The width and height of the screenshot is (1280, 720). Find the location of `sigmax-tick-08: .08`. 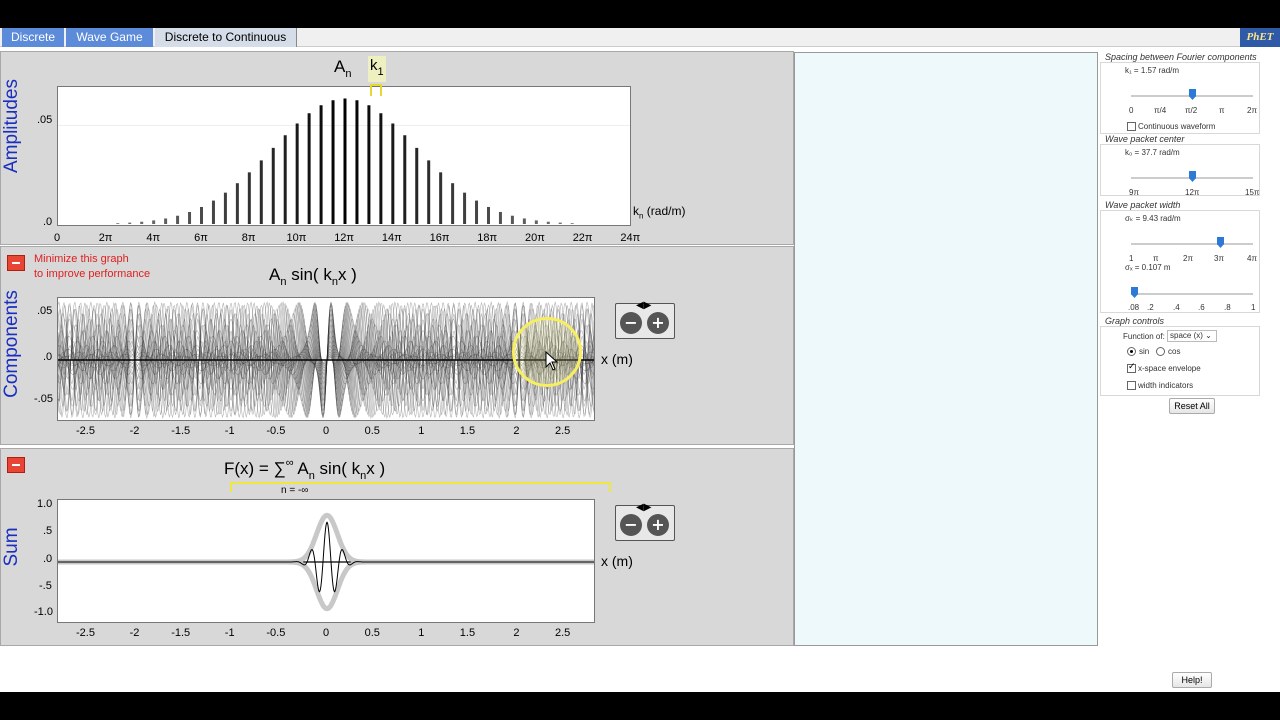

sigmax-tick-08: .08 is located at coordinates (1134, 307).